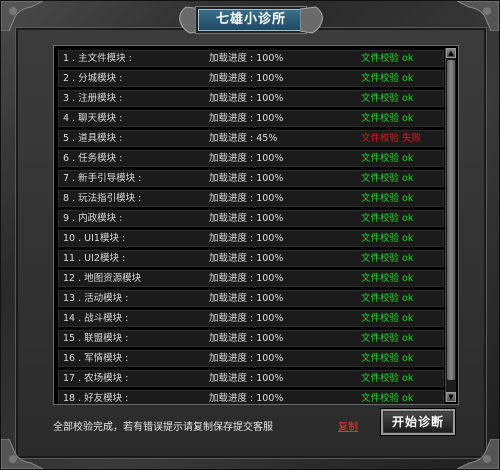 This screenshot has height=470, width=500. I want to click on module-name: 4 . 聊天模块 :, so click(93, 118).